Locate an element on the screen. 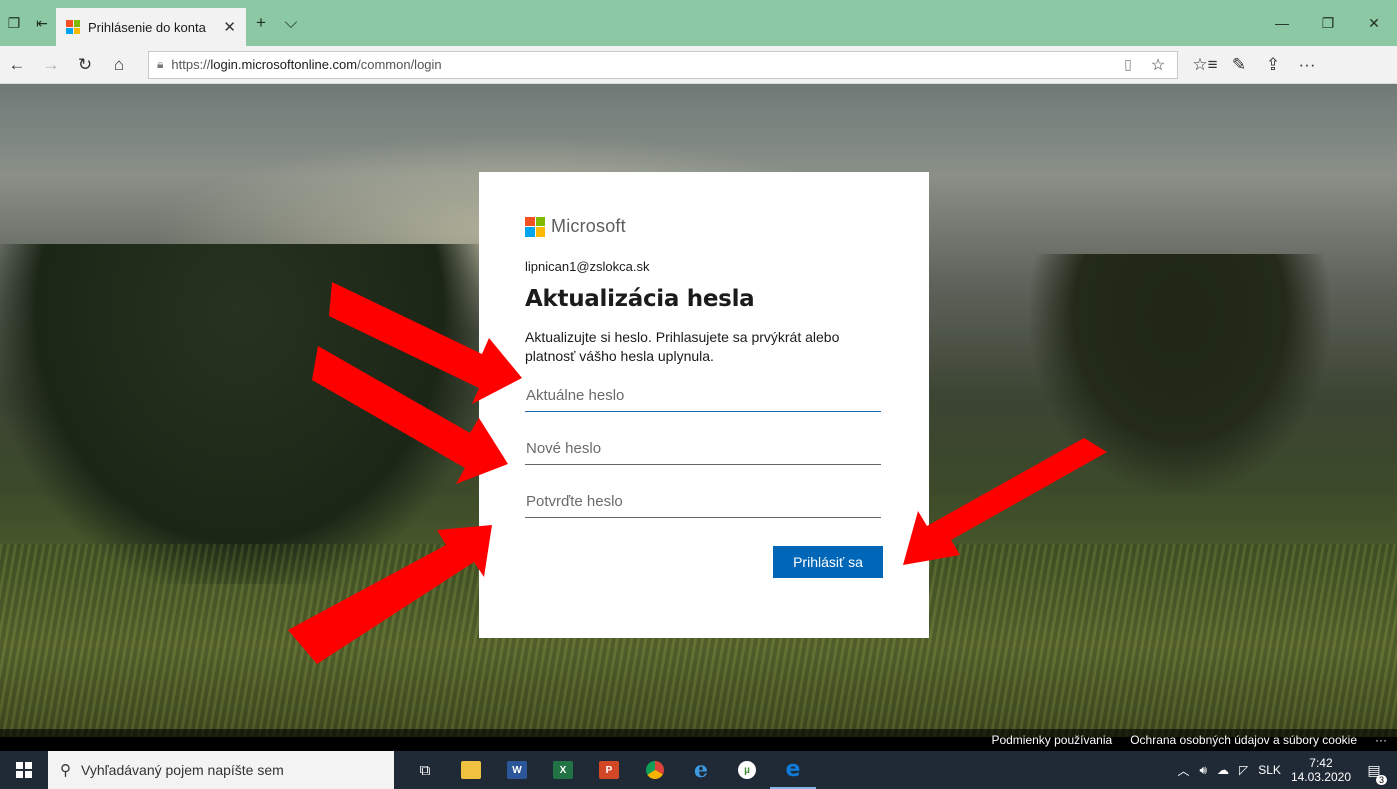 The height and width of the screenshot is (789, 1397). clock-time: 7:42 is located at coordinates (1321, 763).